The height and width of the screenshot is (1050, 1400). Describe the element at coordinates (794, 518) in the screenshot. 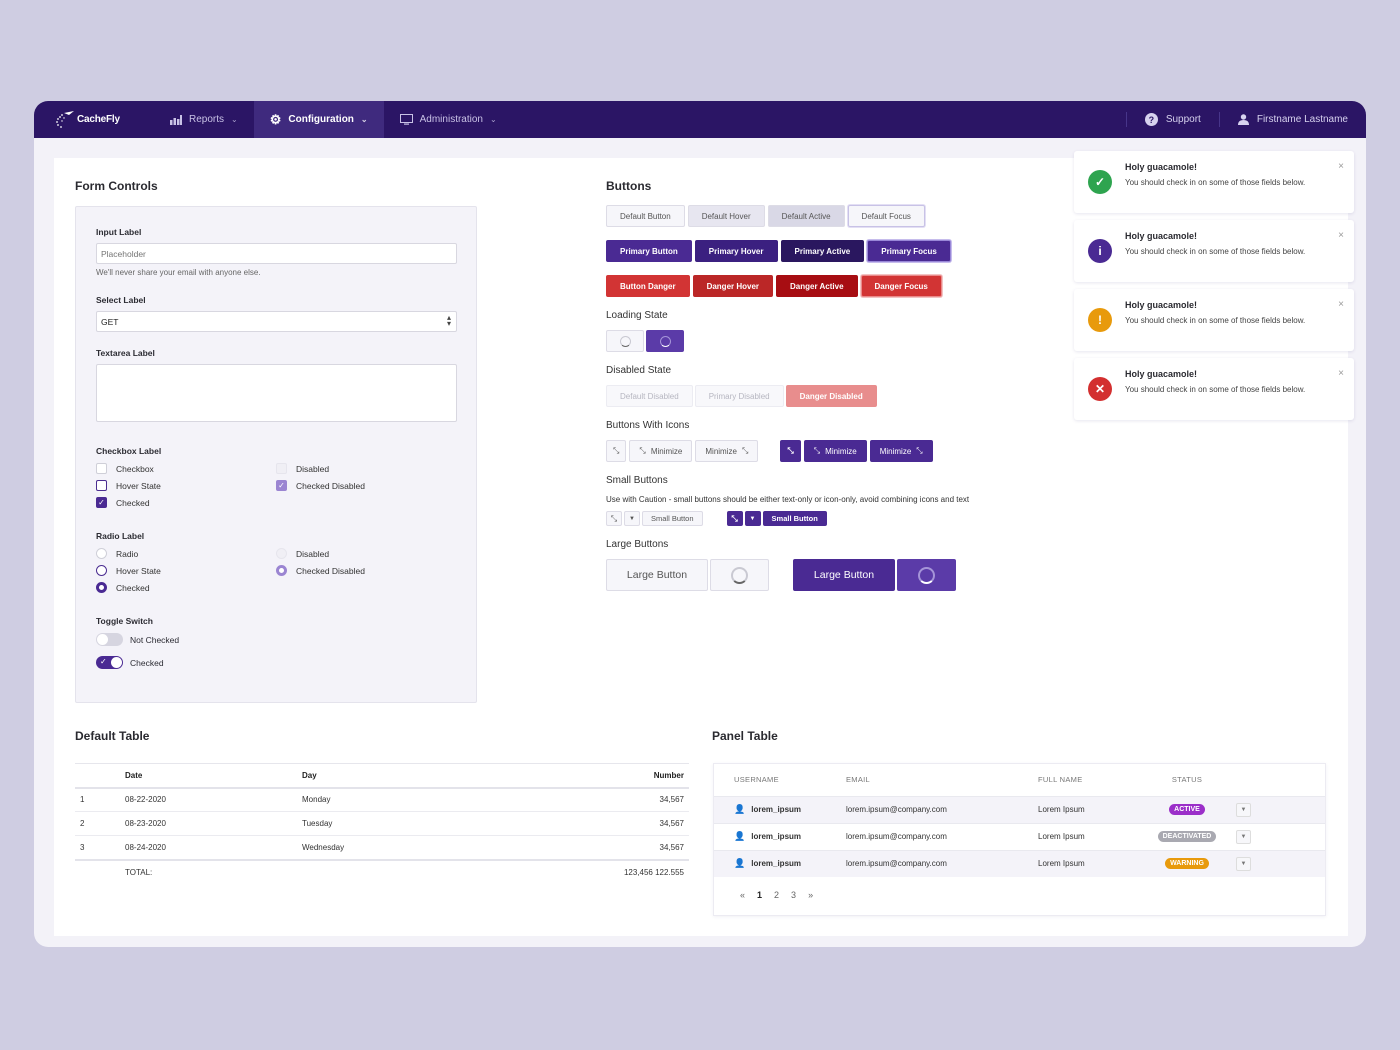

I see `small-primary-button: Small Button` at that location.